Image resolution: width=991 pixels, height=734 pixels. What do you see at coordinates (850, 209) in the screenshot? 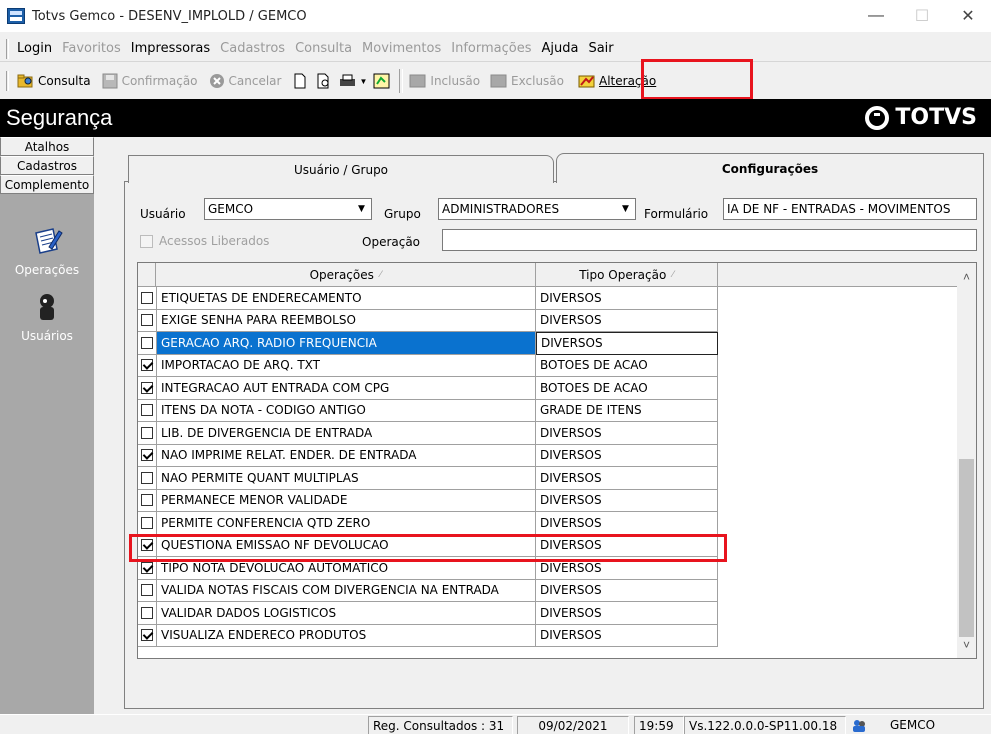
I see `formulario-field: IA DE NF - ENTRADAS - MOVIMENTOS` at bounding box center [850, 209].